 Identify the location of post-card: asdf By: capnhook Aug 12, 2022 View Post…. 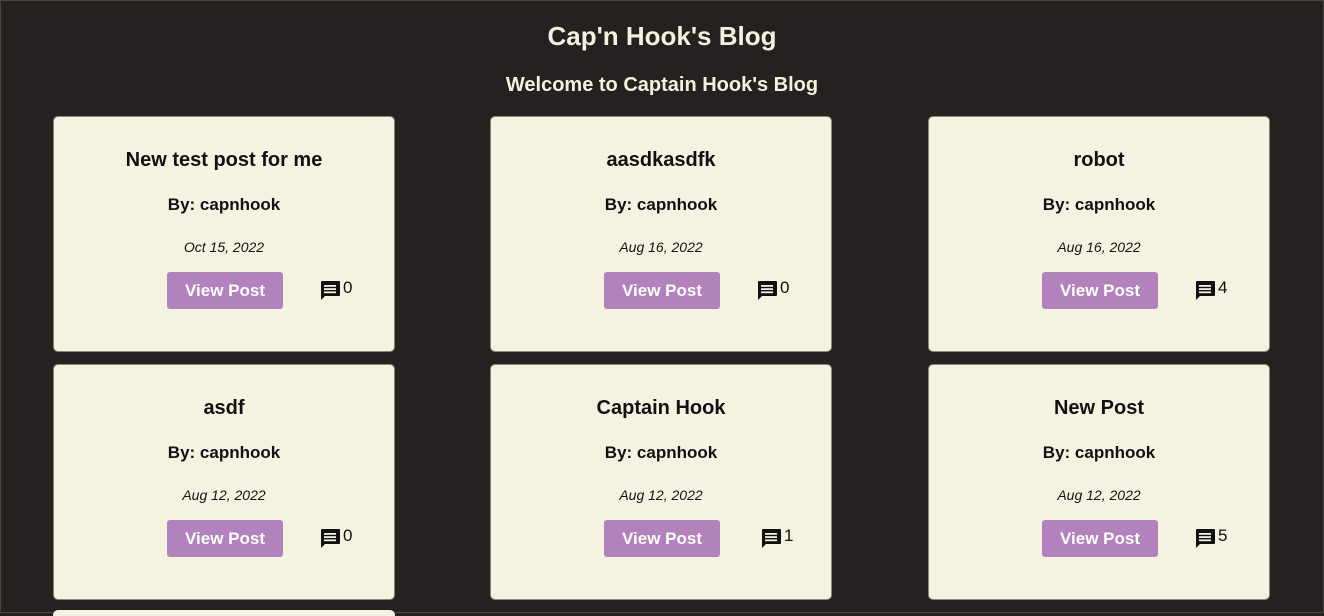
(224, 482).